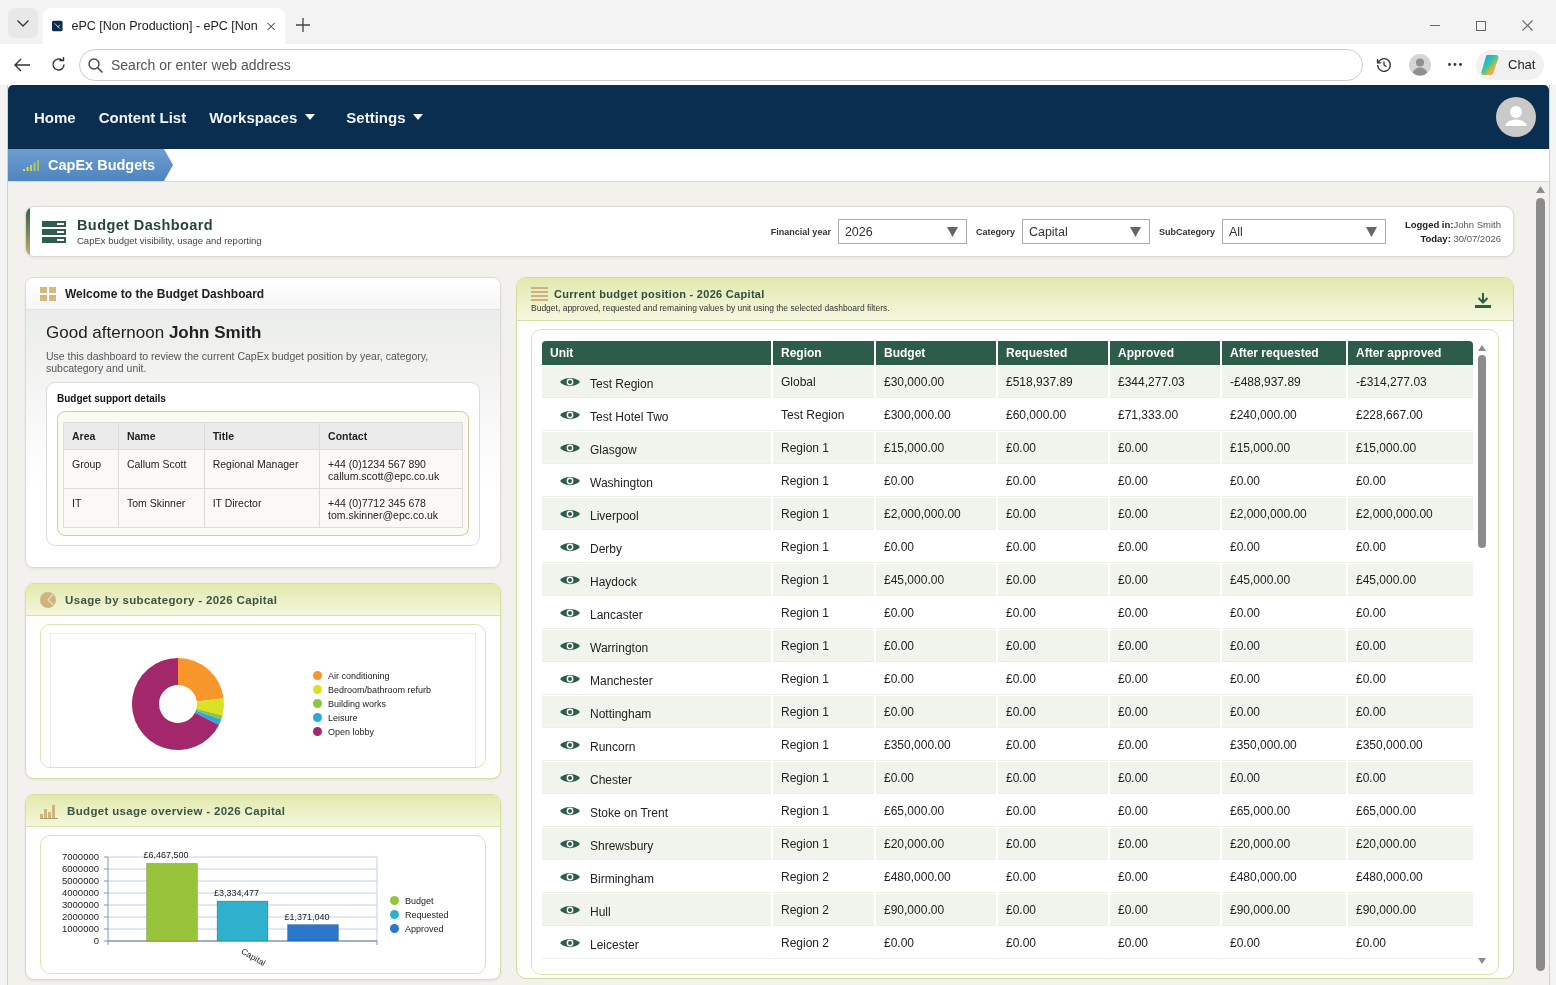 This screenshot has height=985, width=1556. I want to click on legend-label: Bedroom/bathroom refurb, so click(380, 689).